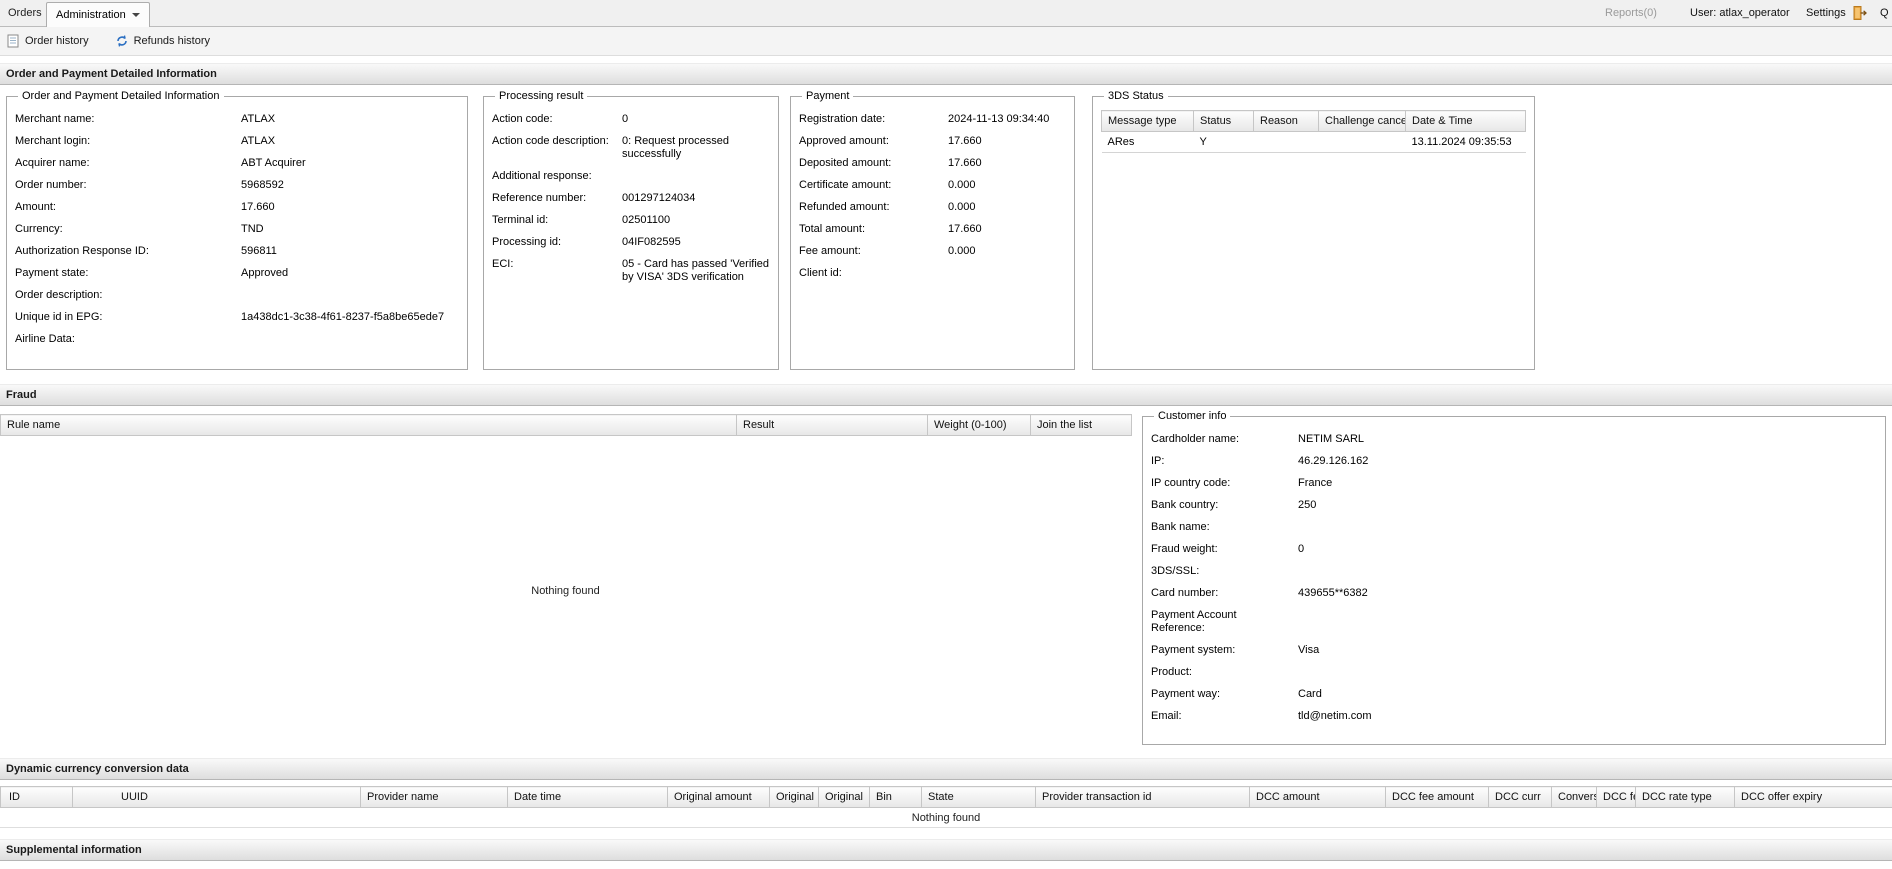 This screenshot has width=1892, height=869. Describe the element at coordinates (659, 198) in the screenshot. I see `field-value: 001297124034` at that location.